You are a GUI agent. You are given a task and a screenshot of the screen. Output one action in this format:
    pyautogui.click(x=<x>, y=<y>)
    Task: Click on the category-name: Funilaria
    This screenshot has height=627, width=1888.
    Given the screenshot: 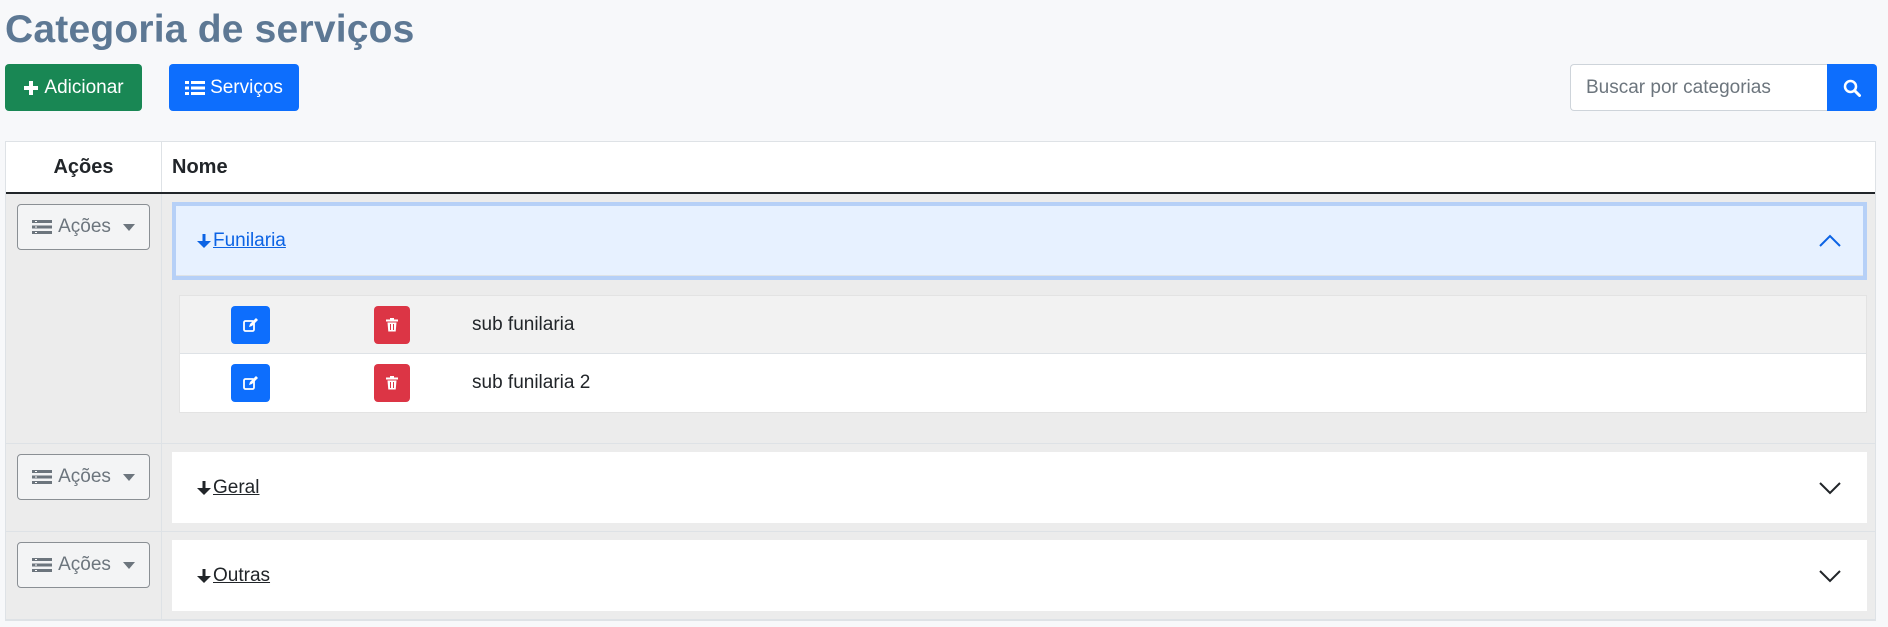 What is the action you would take?
    pyautogui.click(x=249, y=240)
    